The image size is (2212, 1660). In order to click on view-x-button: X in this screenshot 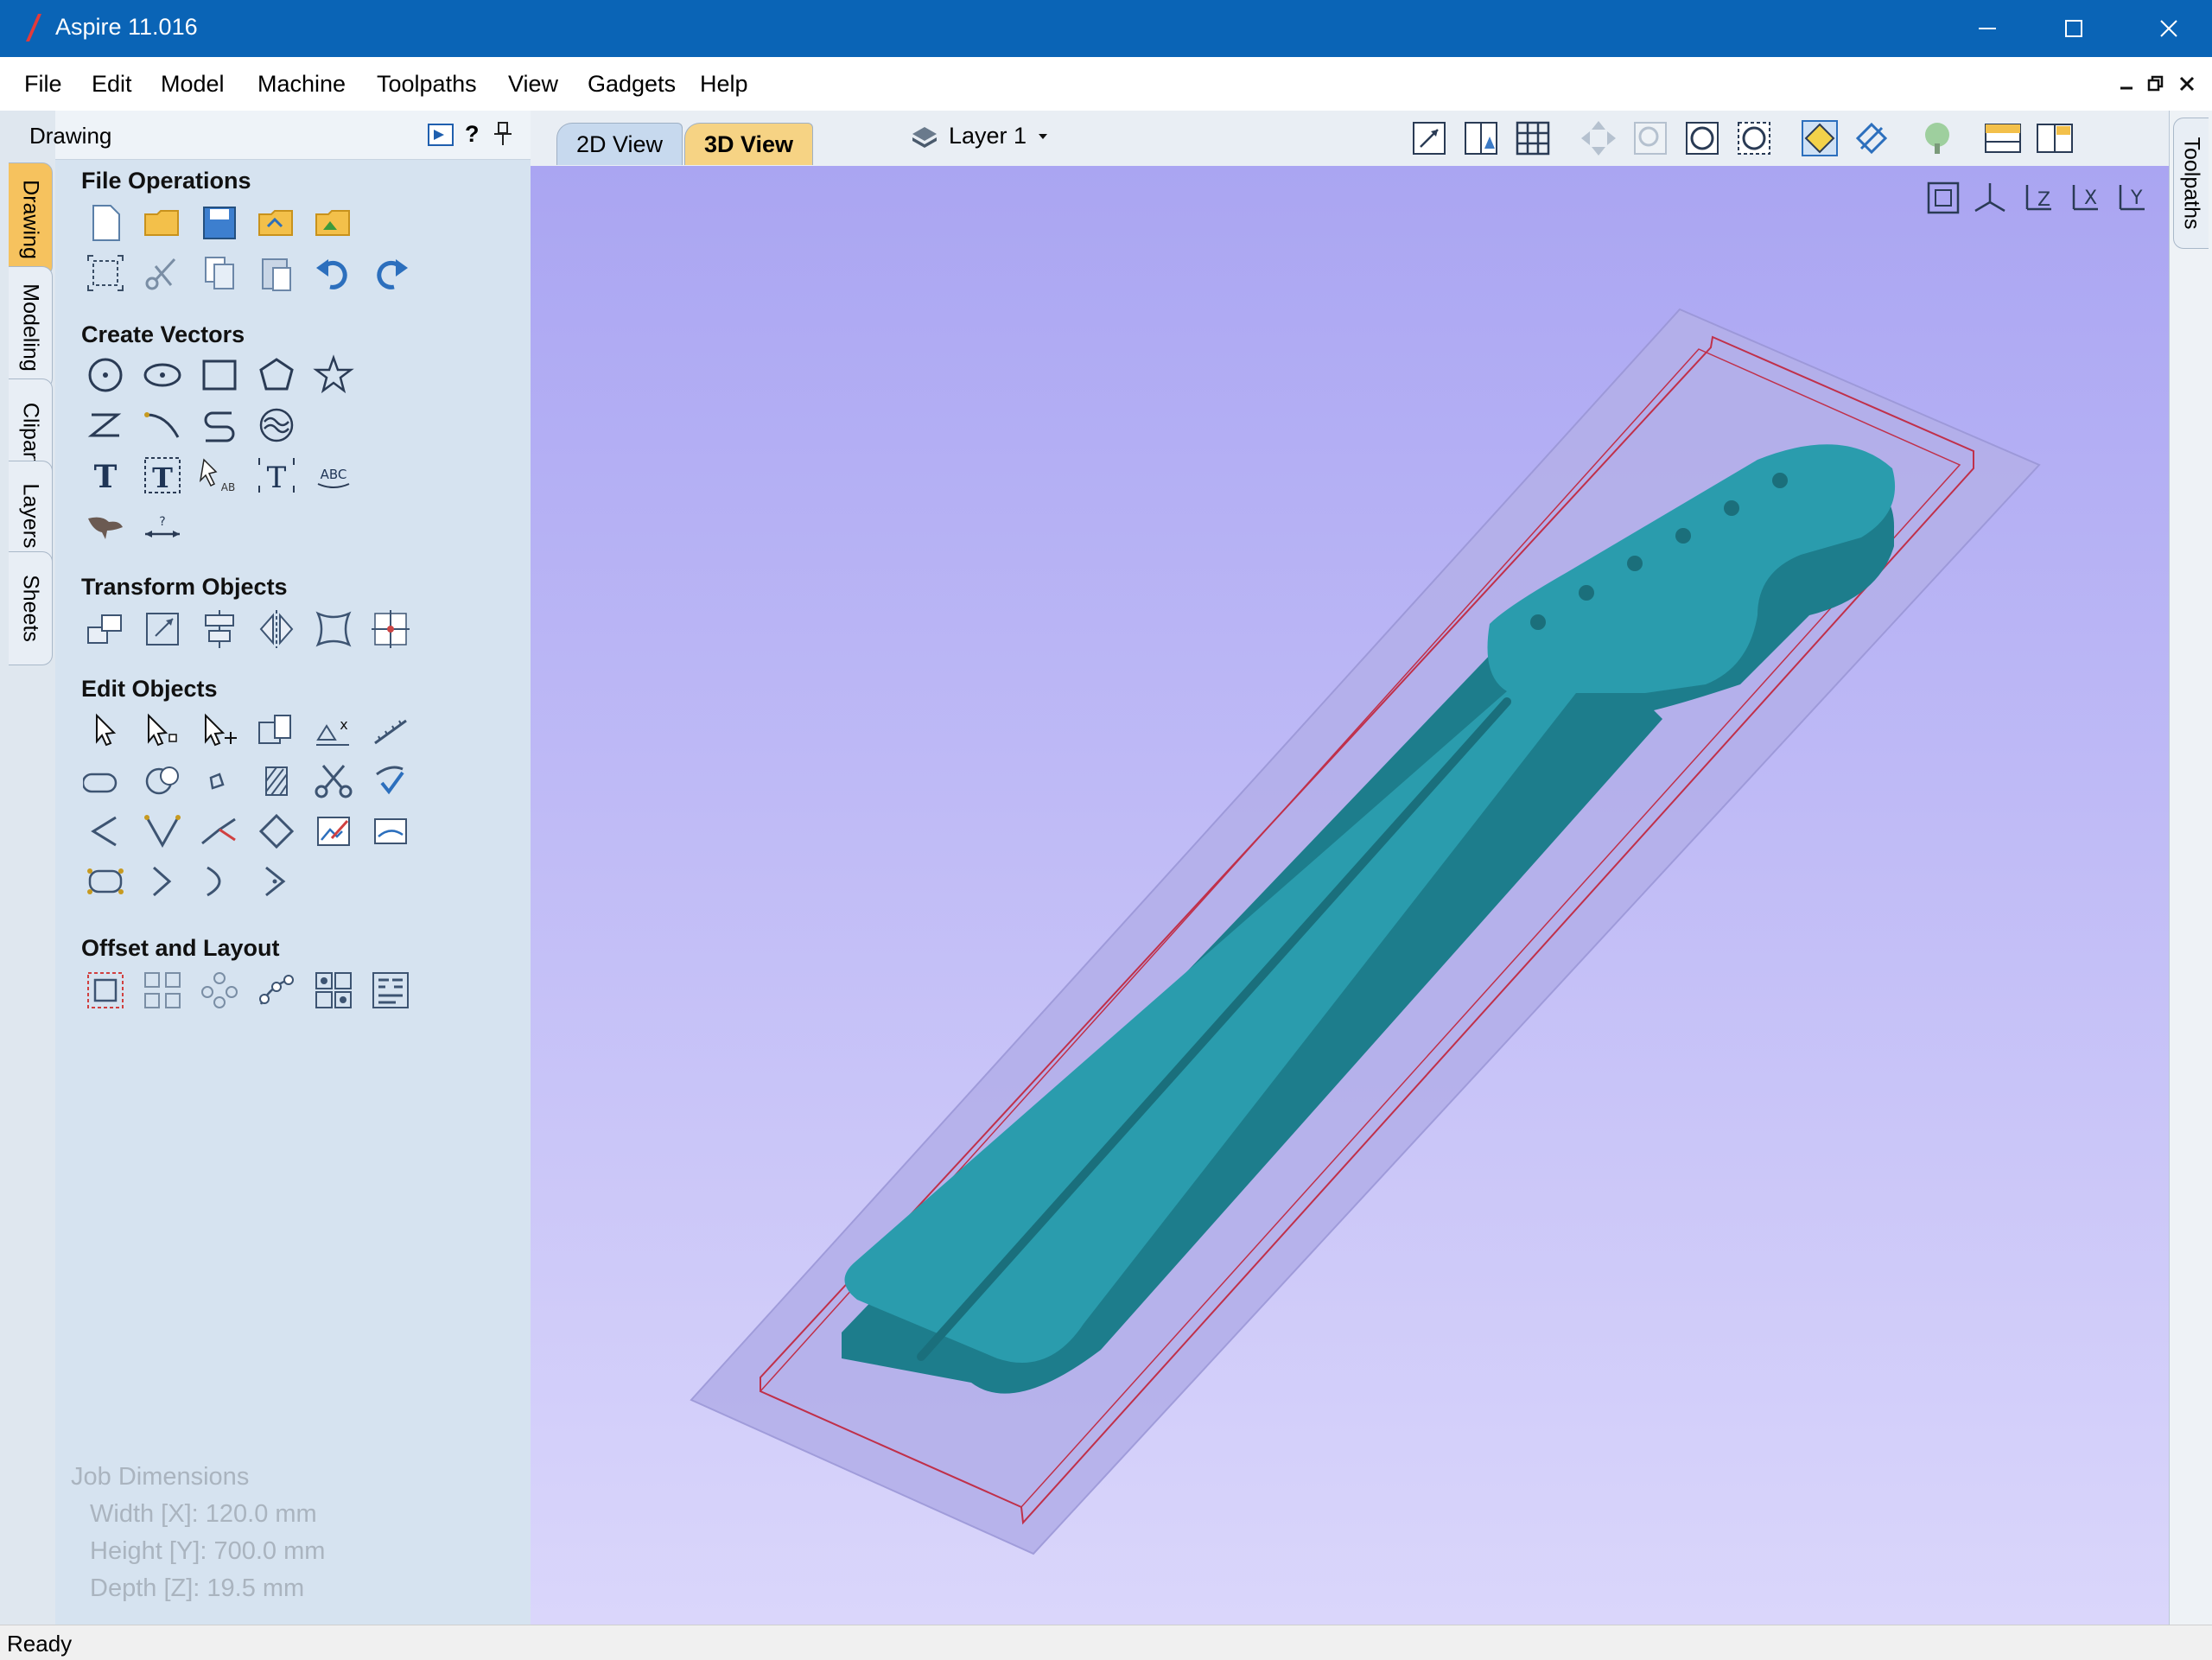, I will do `click(2083, 198)`.